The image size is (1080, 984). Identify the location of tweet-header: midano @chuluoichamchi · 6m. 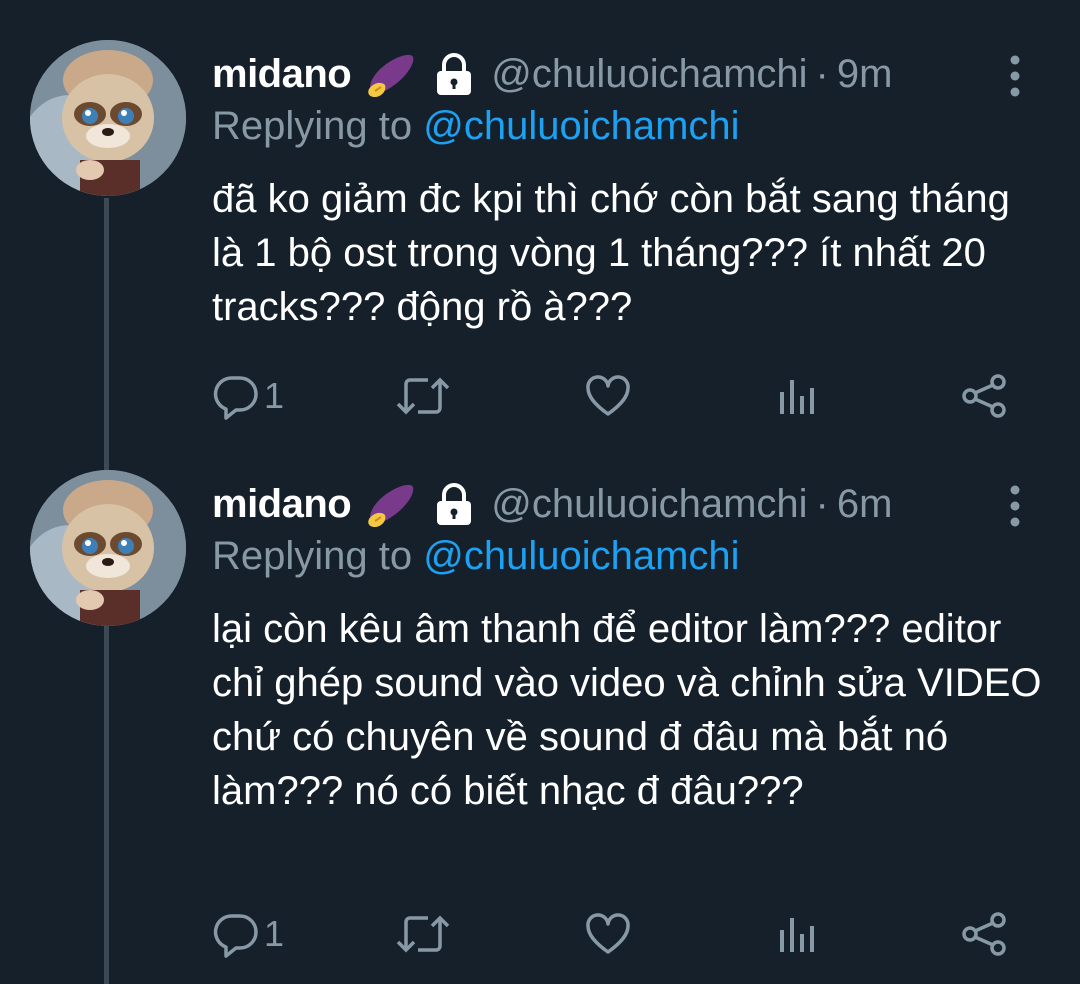
(612, 504).